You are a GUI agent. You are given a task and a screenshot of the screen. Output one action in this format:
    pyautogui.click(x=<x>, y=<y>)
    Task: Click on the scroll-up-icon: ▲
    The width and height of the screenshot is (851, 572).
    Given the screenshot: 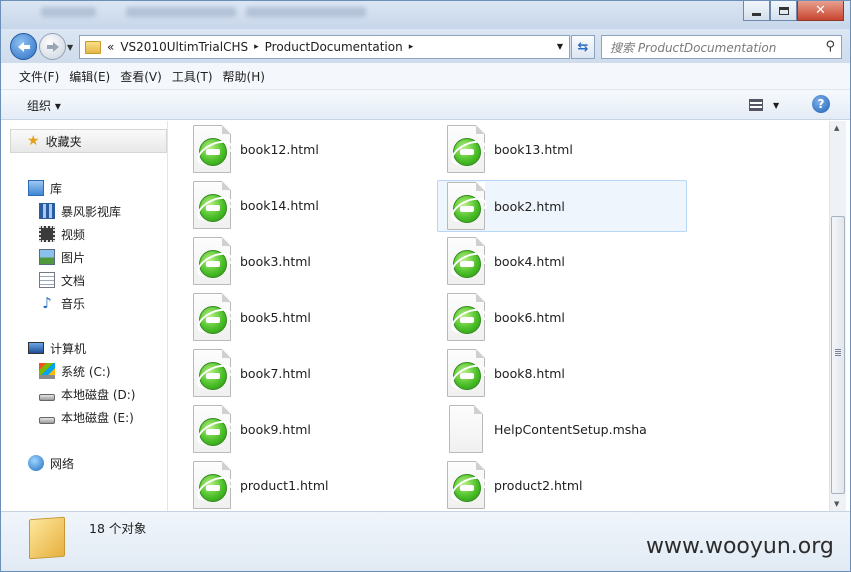 What is the action you would take?
    pyautogui.click(x=836, y=128)
    